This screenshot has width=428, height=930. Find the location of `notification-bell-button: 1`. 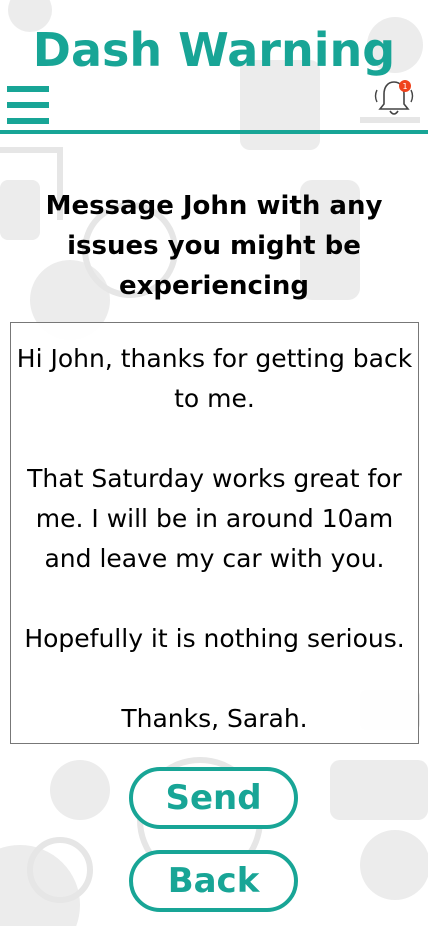

notification-bell-button: 1 is located at coordinates (394, 99).